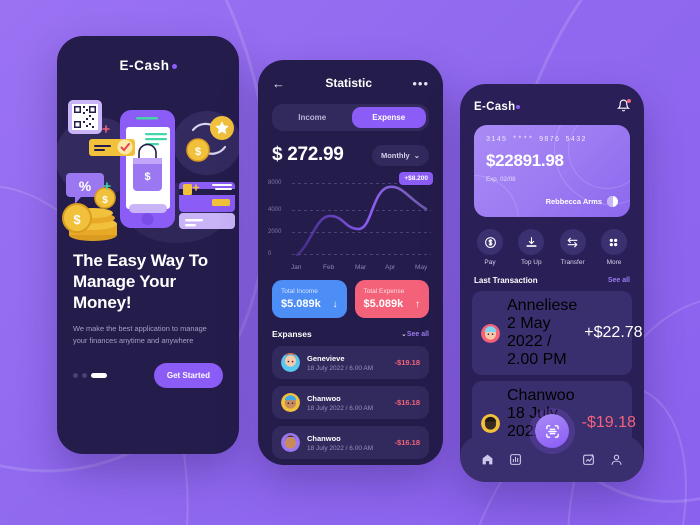 The height and width of the screenshot is (525, 700). What do you see at coordinates (506, 280) in the screenshot?
I see `last-transaction-title: Last Transaction` at bounding box center [506, 280].